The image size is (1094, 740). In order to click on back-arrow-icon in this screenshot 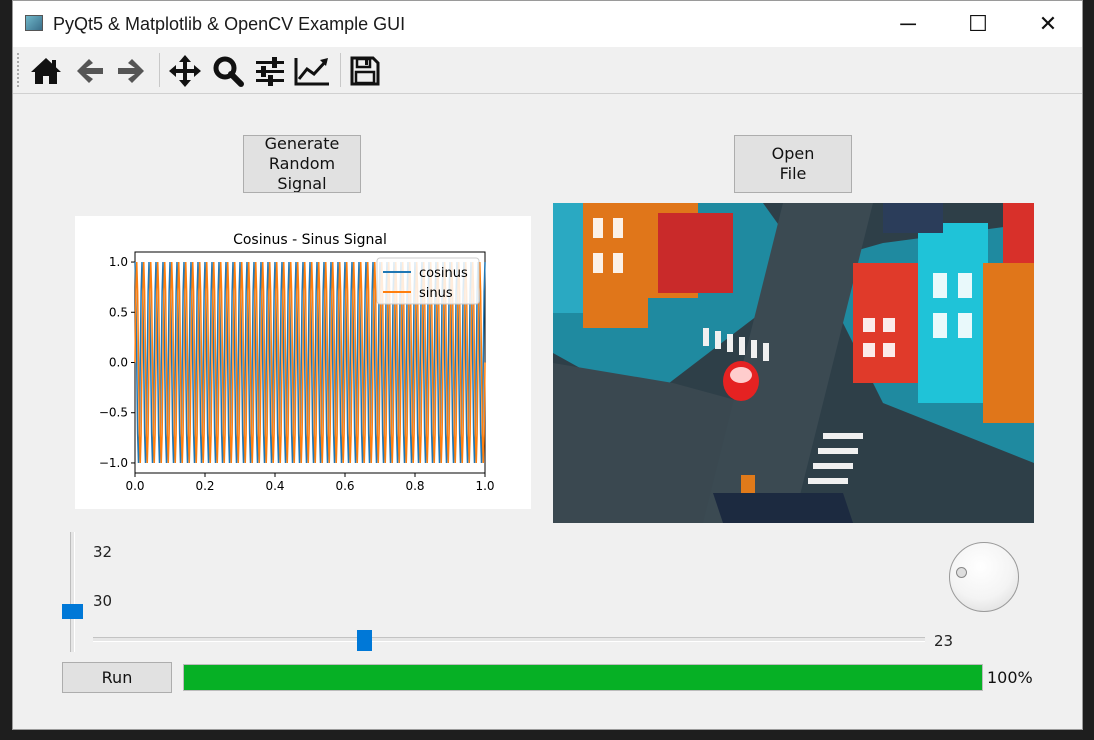, I will do `click(90, 71)`.